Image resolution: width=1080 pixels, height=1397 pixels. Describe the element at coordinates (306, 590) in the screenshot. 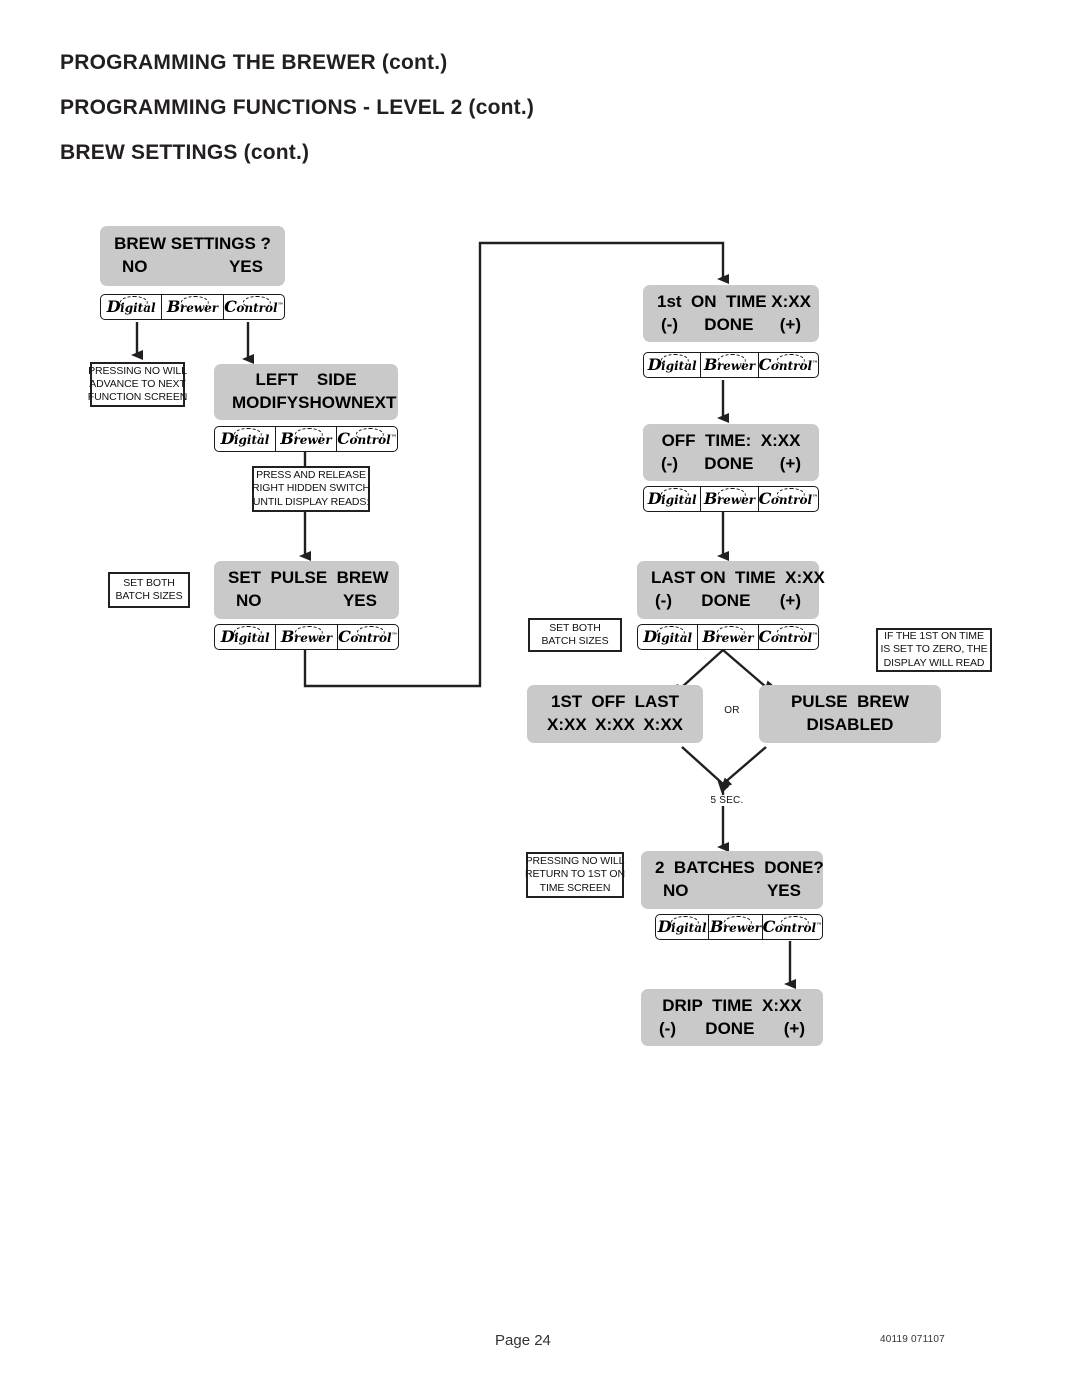

I see `screen-set-pulse-brew: SET PULSE BREW NO YES` at that location.